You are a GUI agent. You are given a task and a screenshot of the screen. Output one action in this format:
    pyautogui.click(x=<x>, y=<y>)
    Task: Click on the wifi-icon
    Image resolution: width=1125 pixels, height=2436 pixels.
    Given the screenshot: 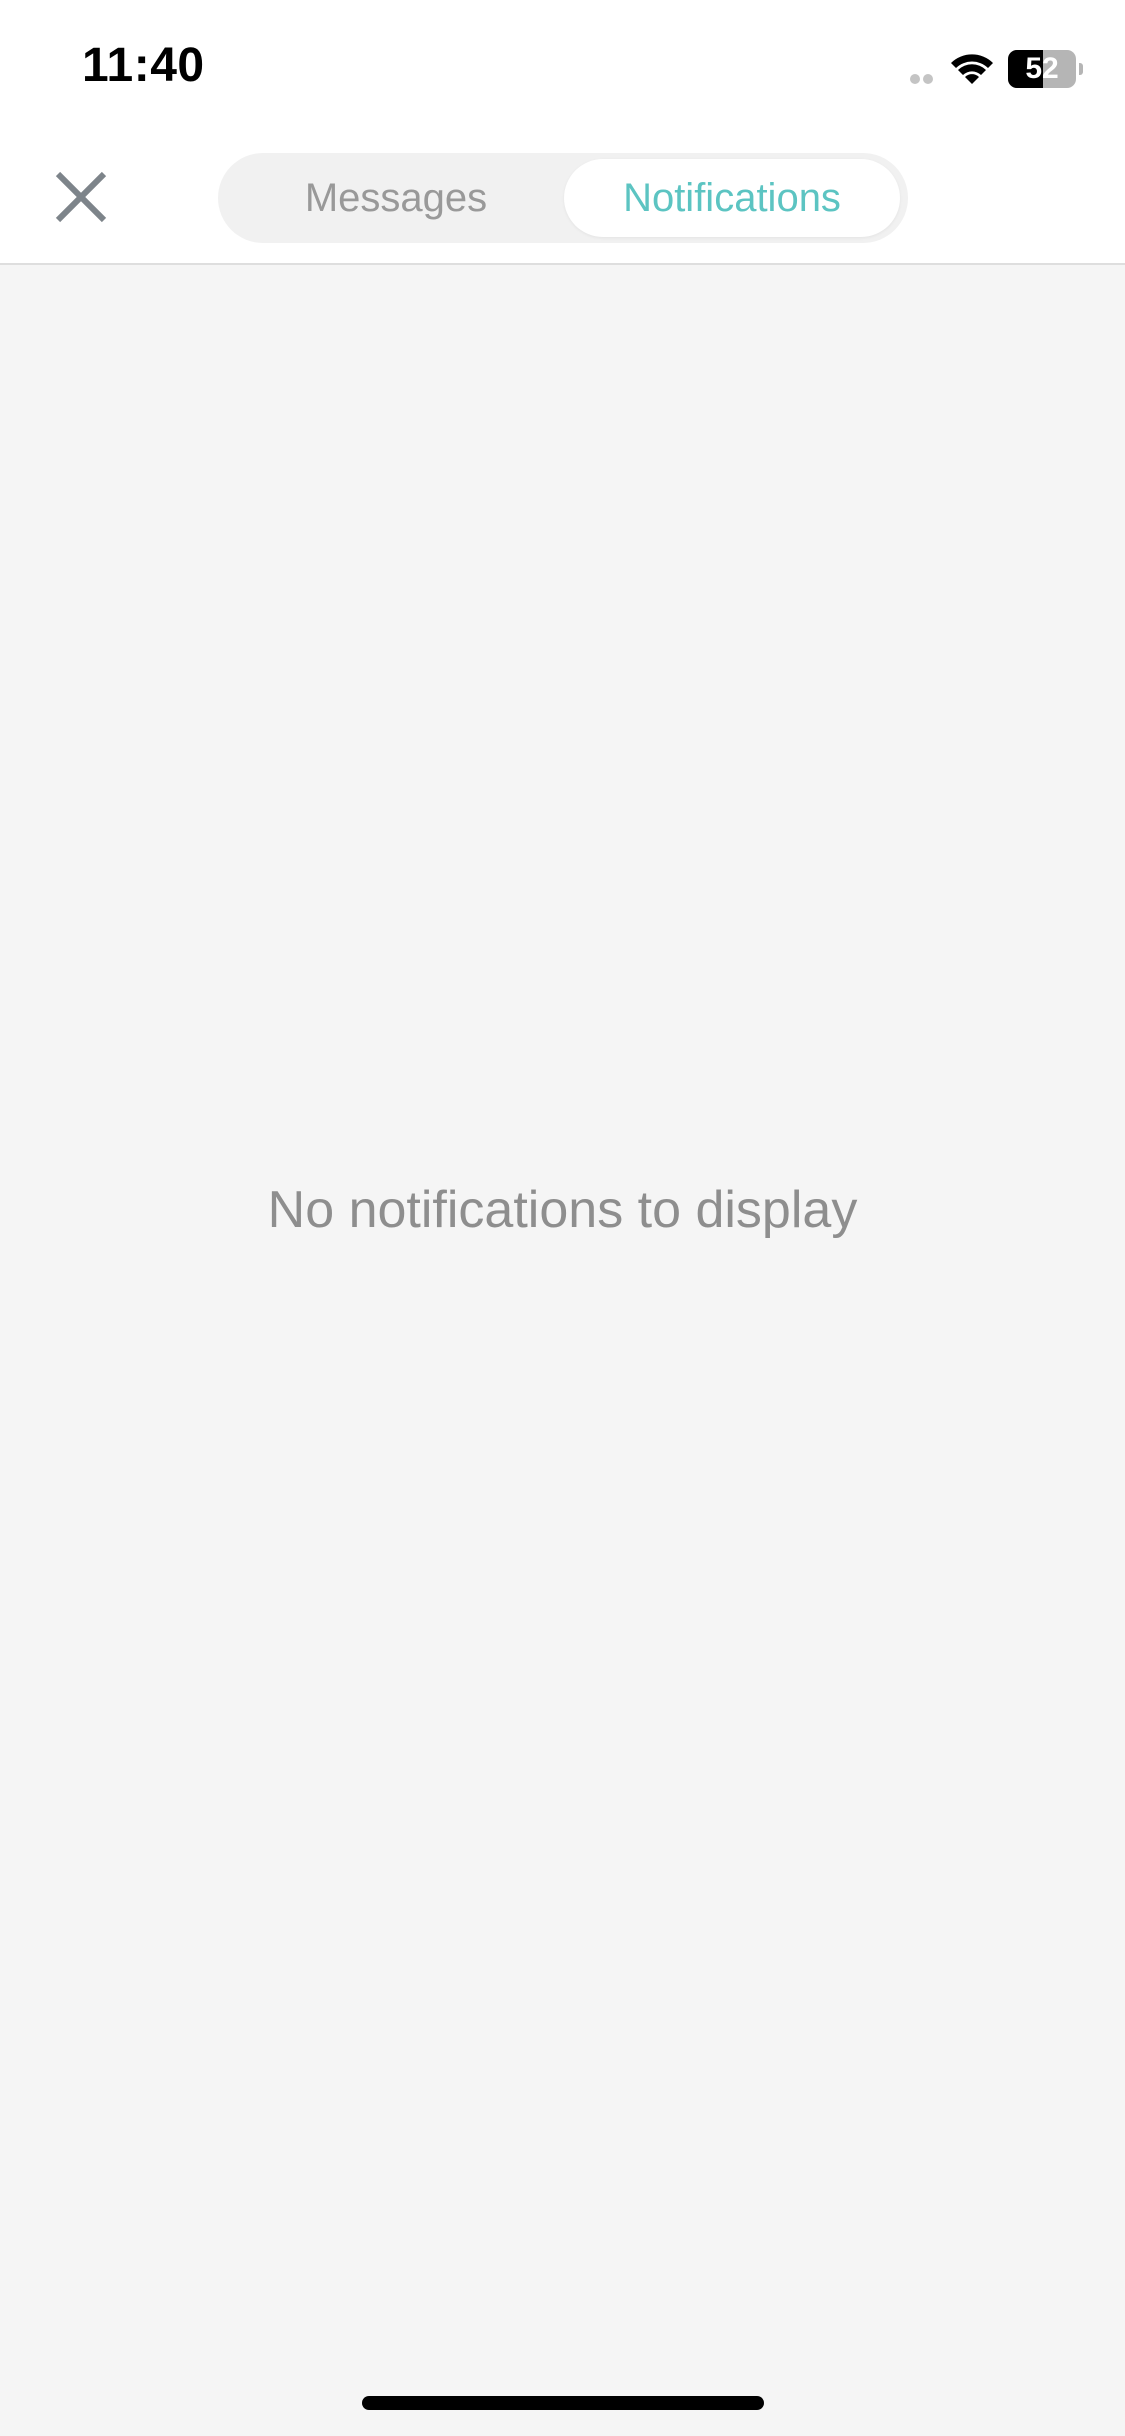 What is the action you would take?
    pyautogui.click(x=972, y=69)
    